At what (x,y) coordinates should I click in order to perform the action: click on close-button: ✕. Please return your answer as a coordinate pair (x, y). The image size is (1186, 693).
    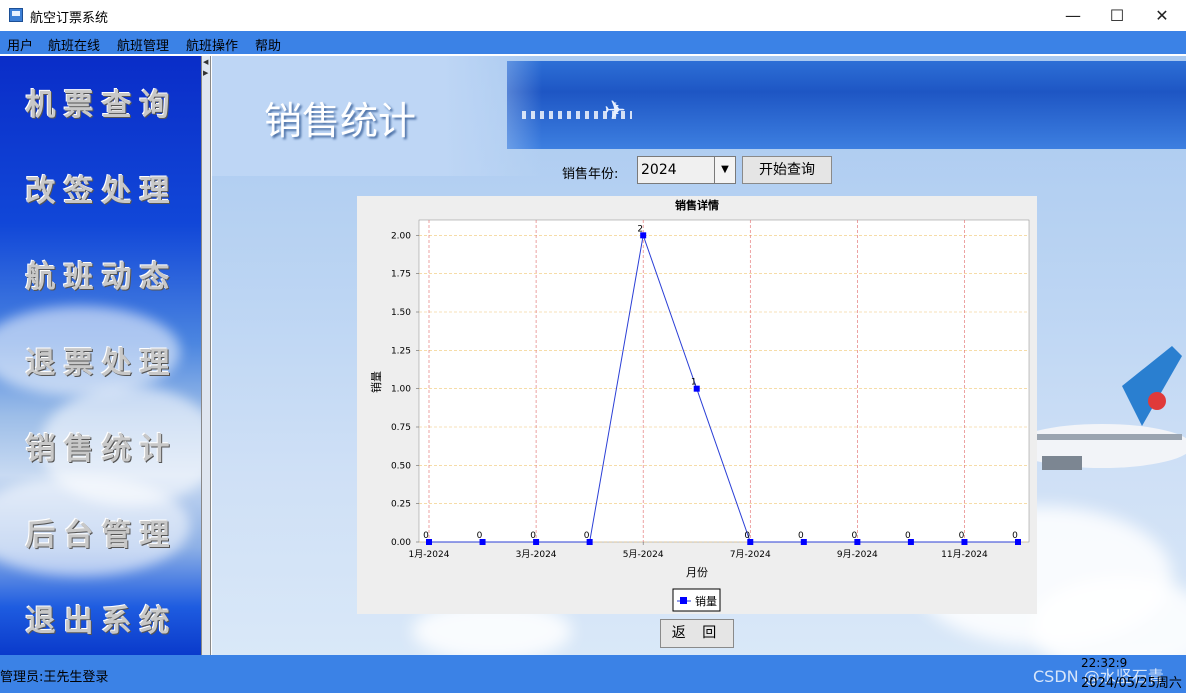
    Looking at the image, I should click on (1162, 15).